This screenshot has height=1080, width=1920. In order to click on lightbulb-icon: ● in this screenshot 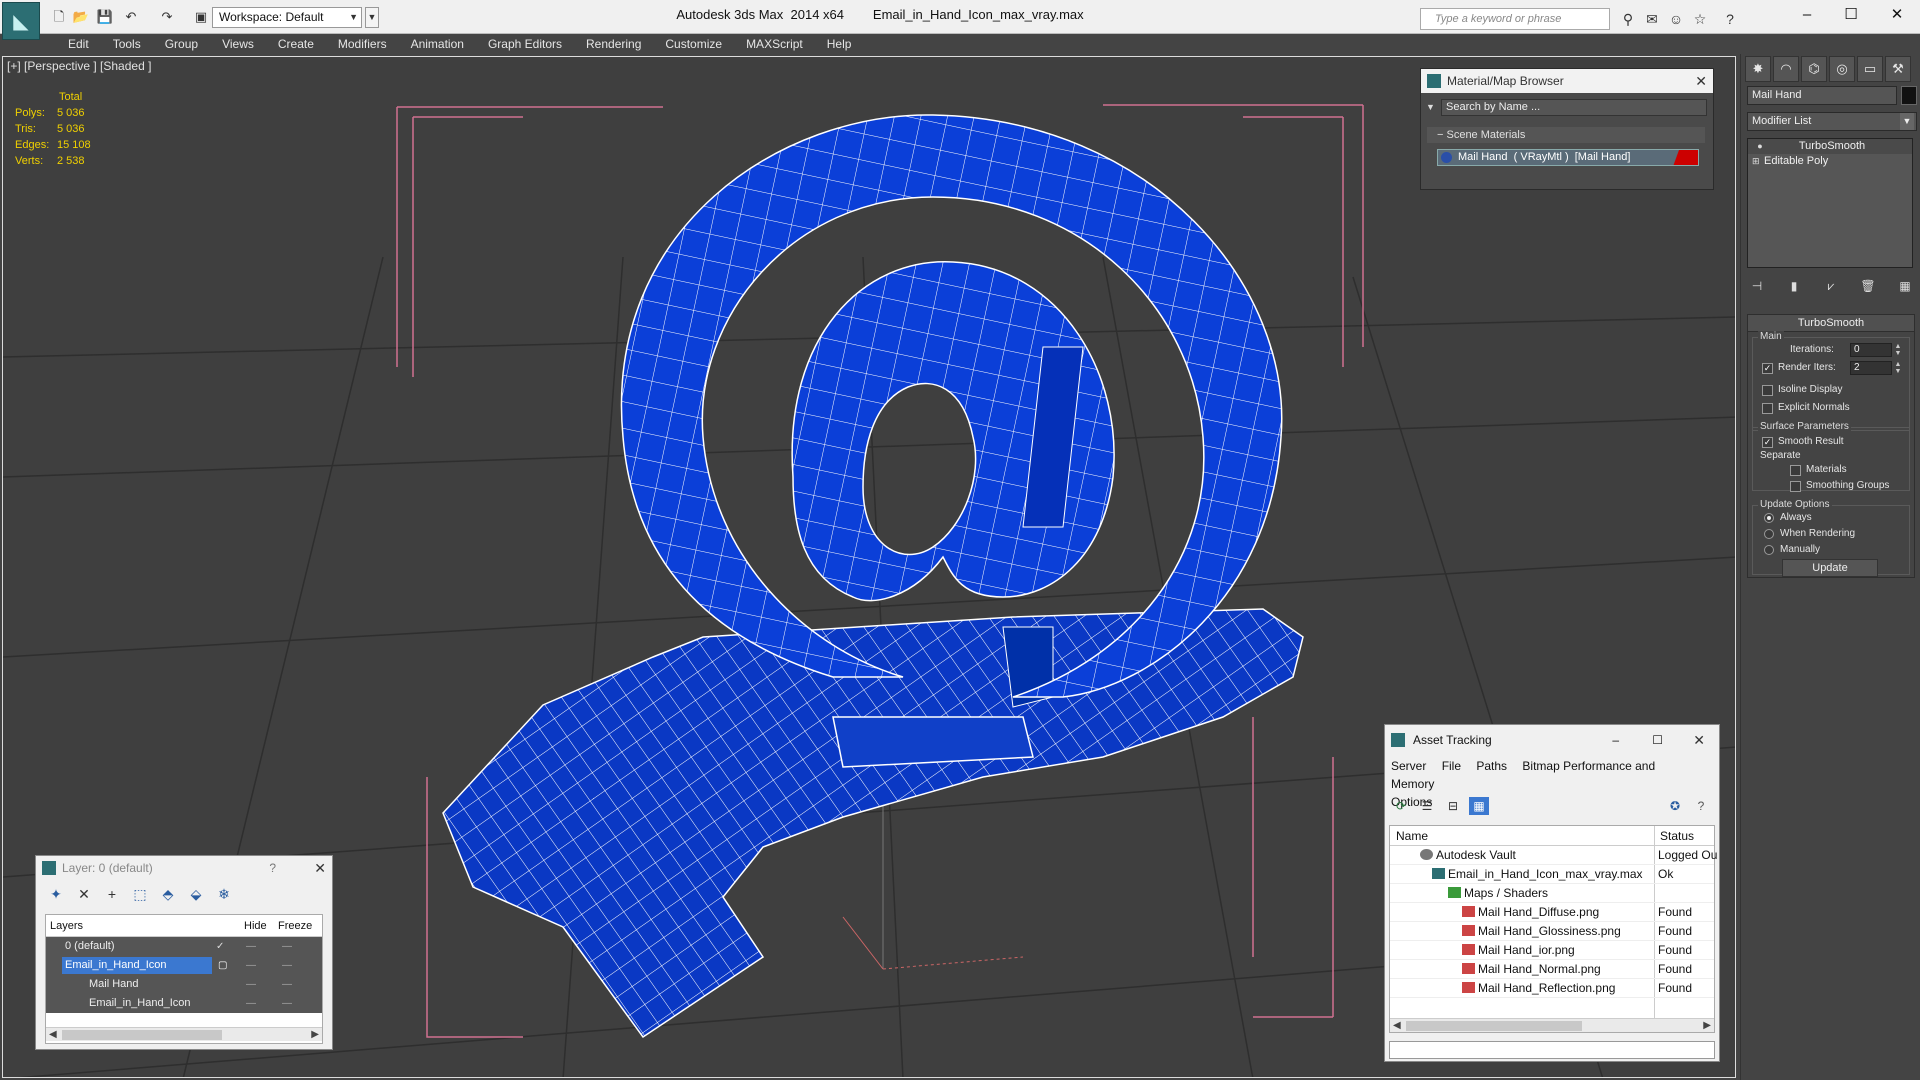, I will do `click(1760, 146)`.